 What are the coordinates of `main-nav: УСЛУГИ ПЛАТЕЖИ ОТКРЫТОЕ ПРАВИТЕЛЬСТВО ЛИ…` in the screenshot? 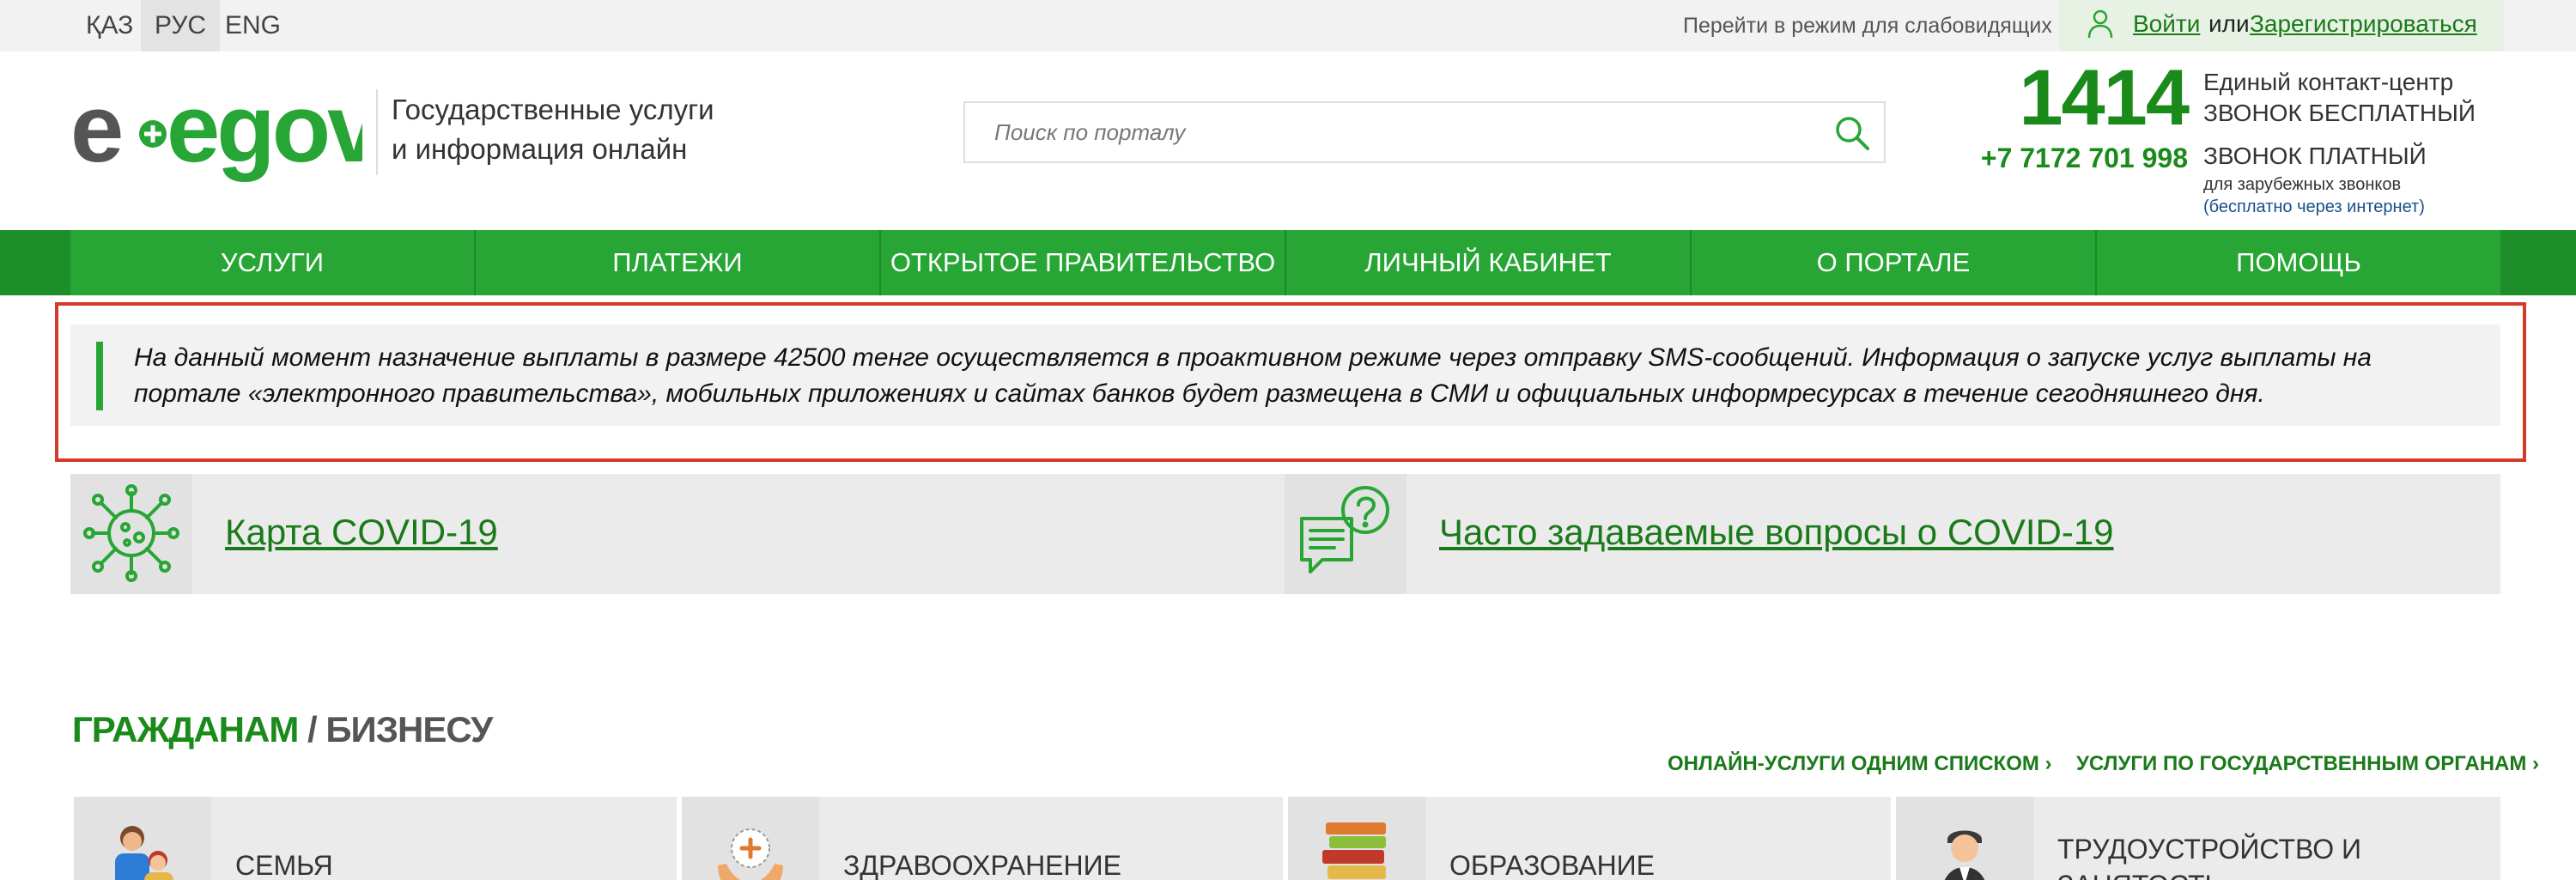 It's located at (1285, 262).